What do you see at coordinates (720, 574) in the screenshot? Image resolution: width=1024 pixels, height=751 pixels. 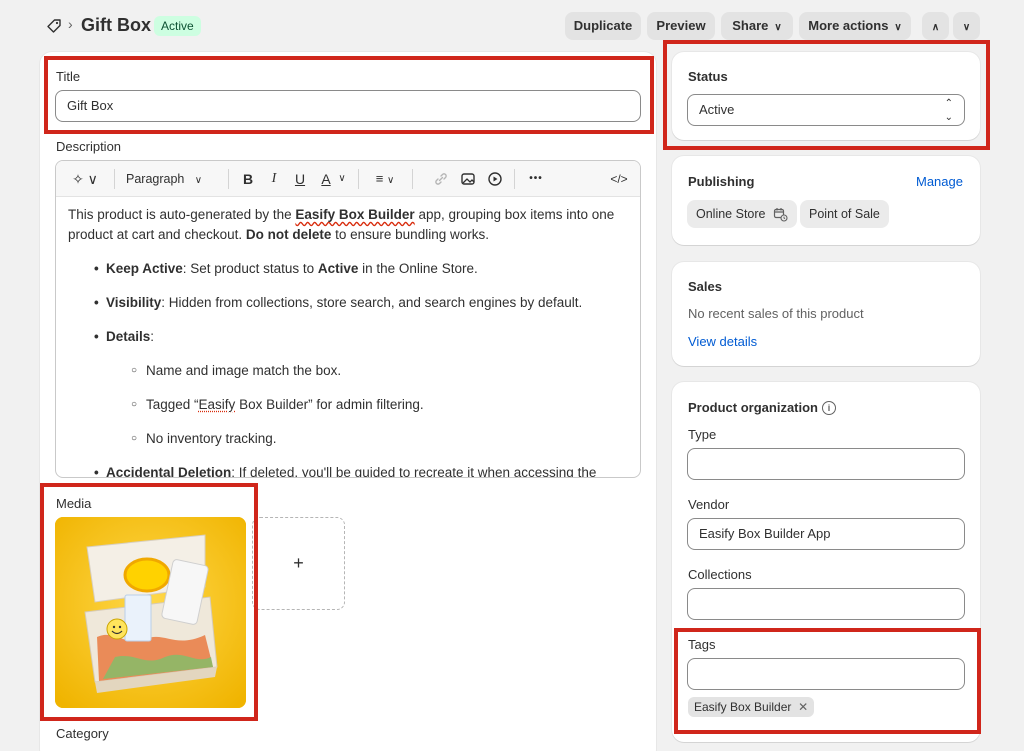 I see `collections-label: Collections` at bounding box center [720, 574].